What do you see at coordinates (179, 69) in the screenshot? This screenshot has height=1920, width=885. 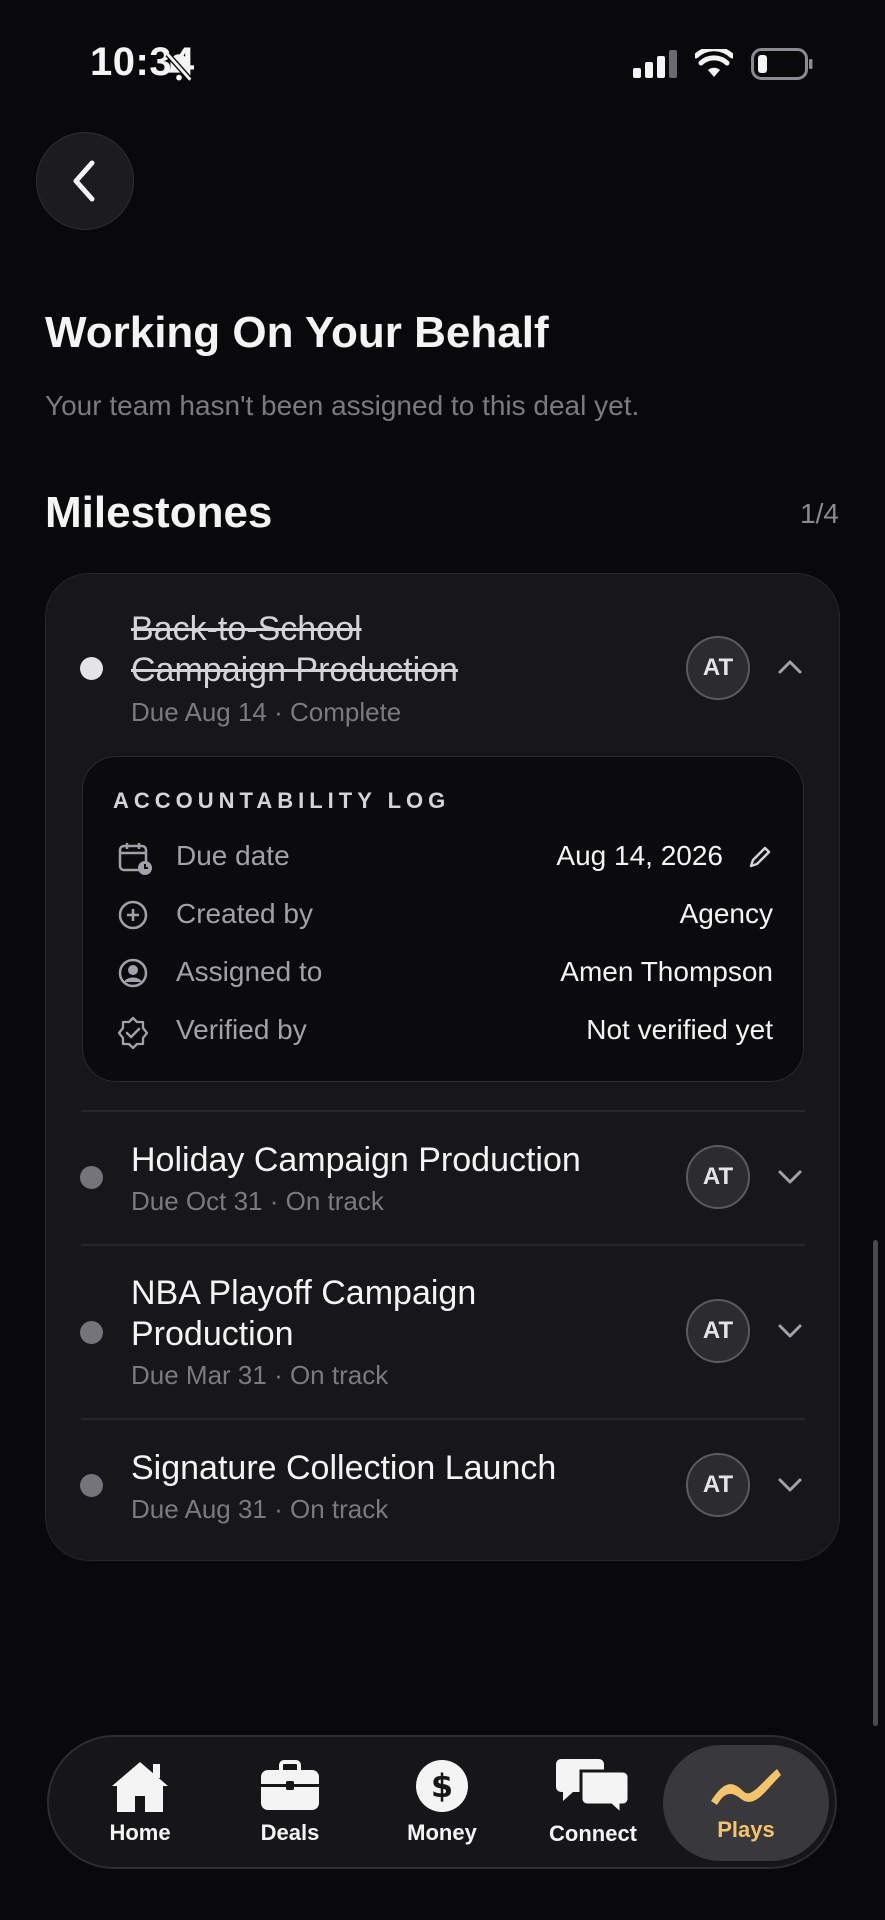 I see `silent-bell-icon` at bounding box center [179, 69].